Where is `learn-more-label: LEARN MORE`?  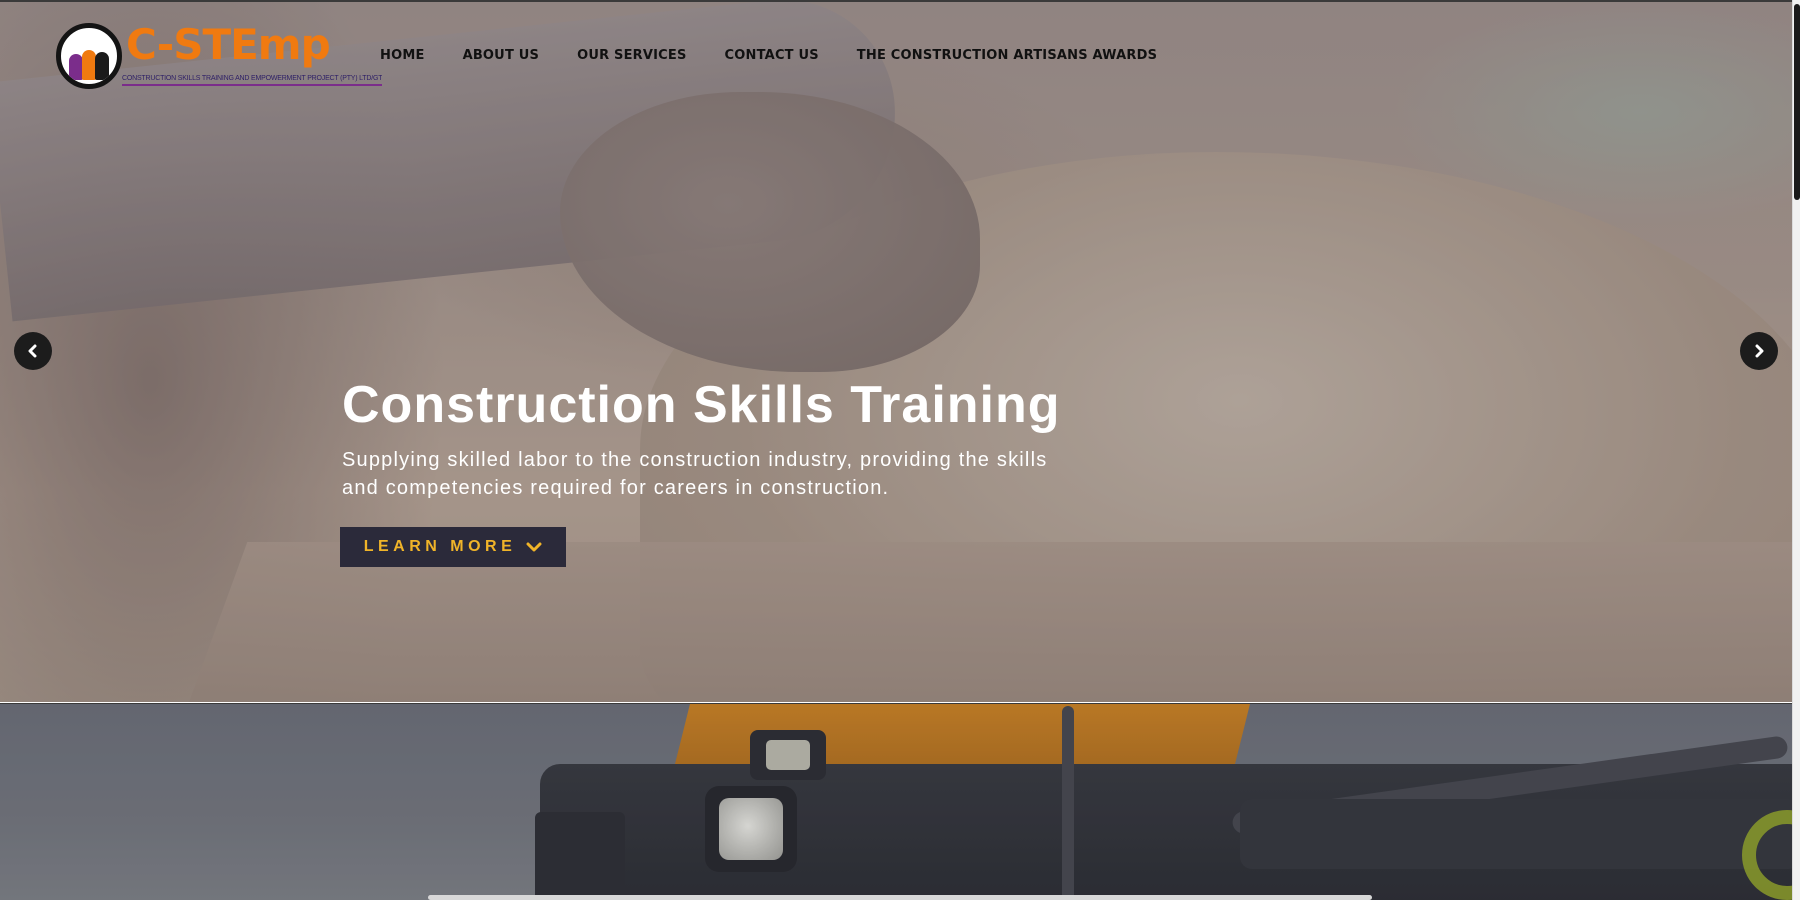 learn-more-label: LEARN MORE is located at coordinates (440, 546).